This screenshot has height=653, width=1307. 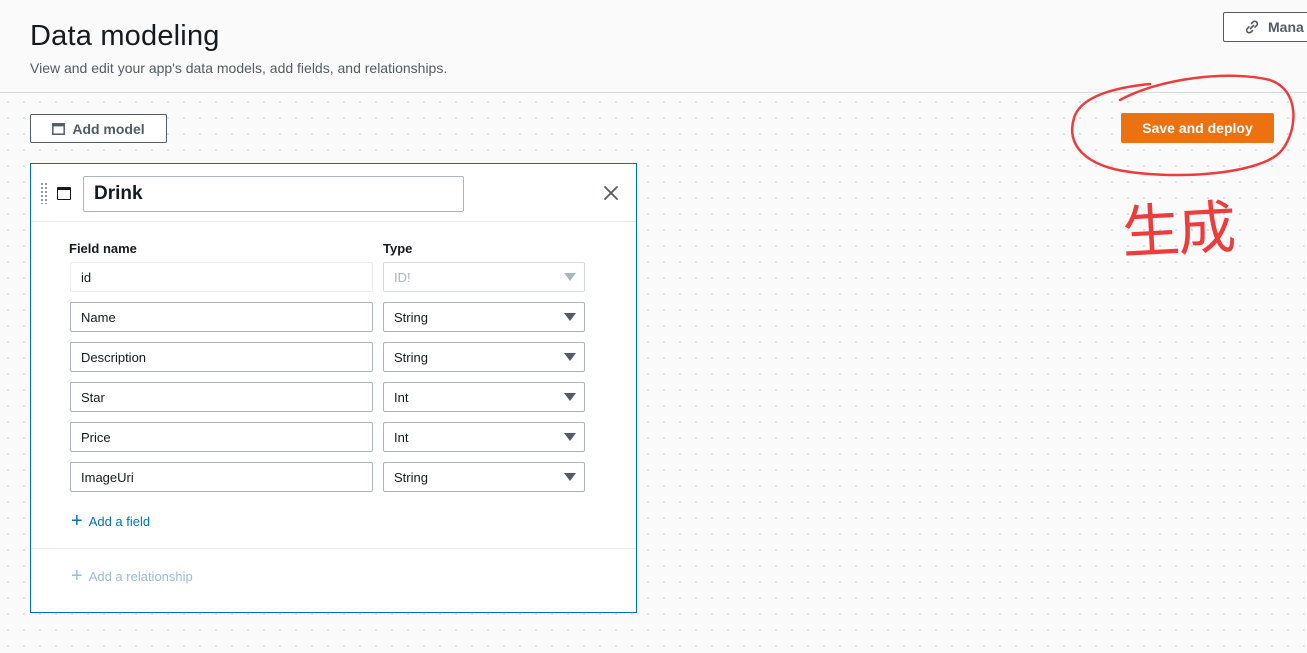 What do you see at coordinates (44, 193) in the screenshot?
I see `drag-handle-icon` at bounding box center [44, 193].